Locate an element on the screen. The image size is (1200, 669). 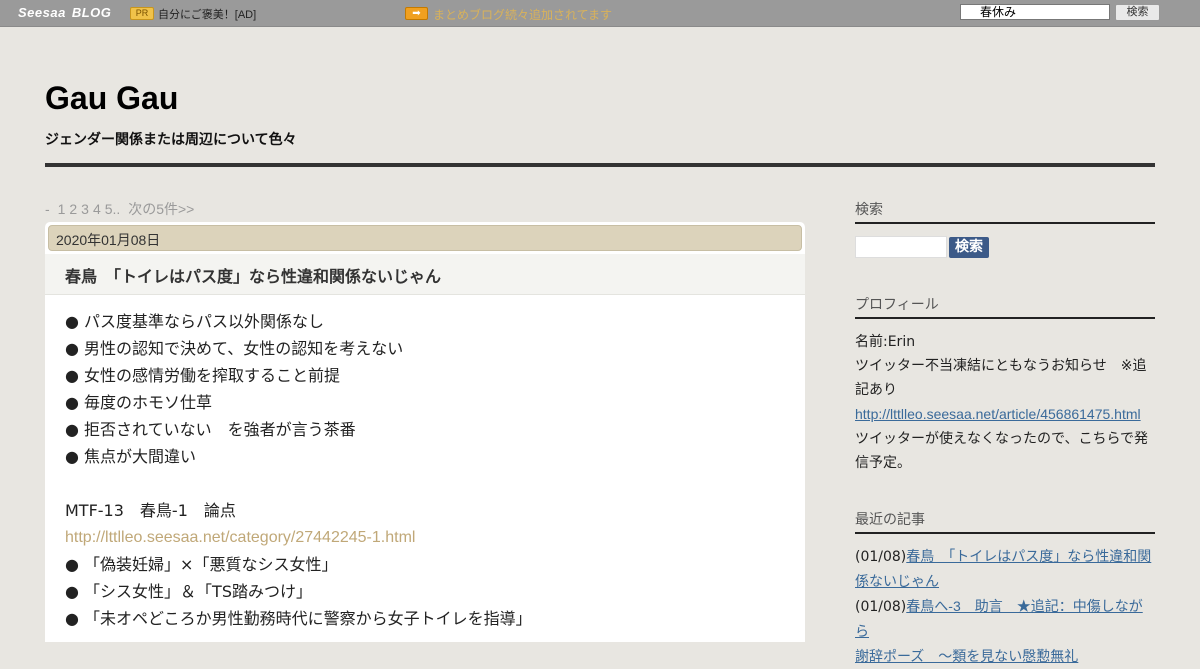
profile-notice-line: ツイッター不当凍結にともなうお知らせ ※追 is located at coordinates (1001, 366).